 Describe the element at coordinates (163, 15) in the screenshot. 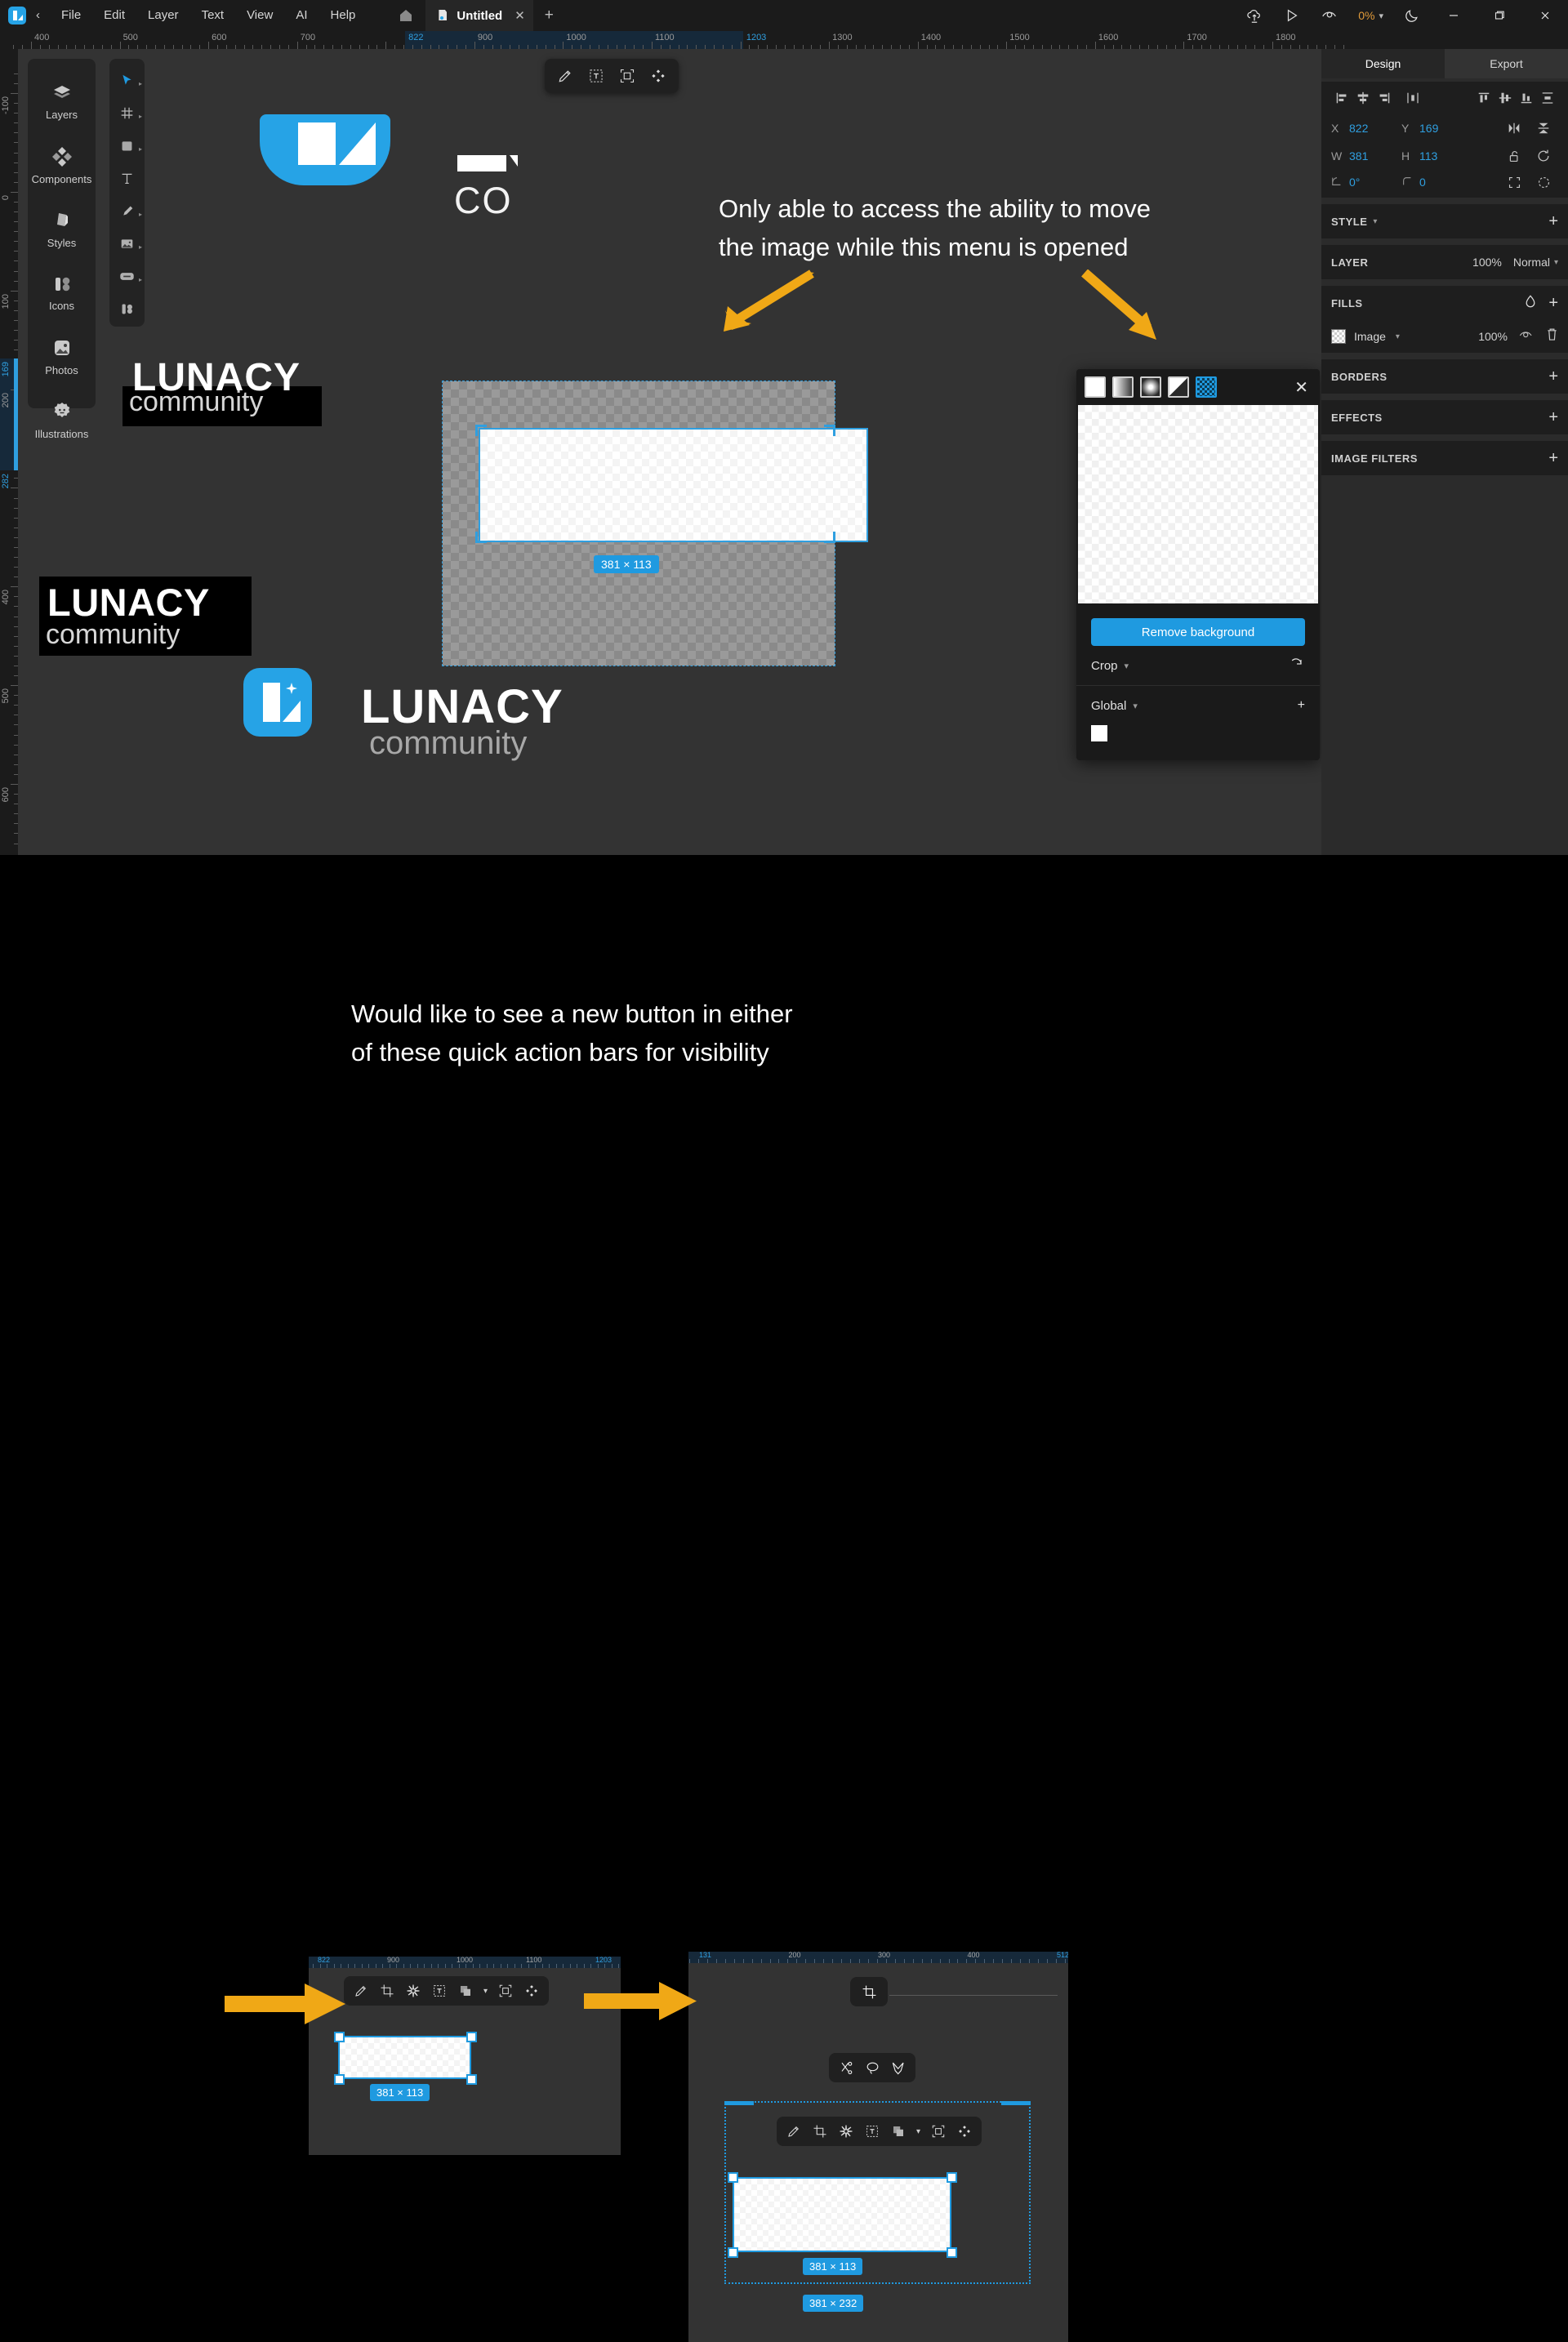

I see `menu-layer: Layer` at that location.